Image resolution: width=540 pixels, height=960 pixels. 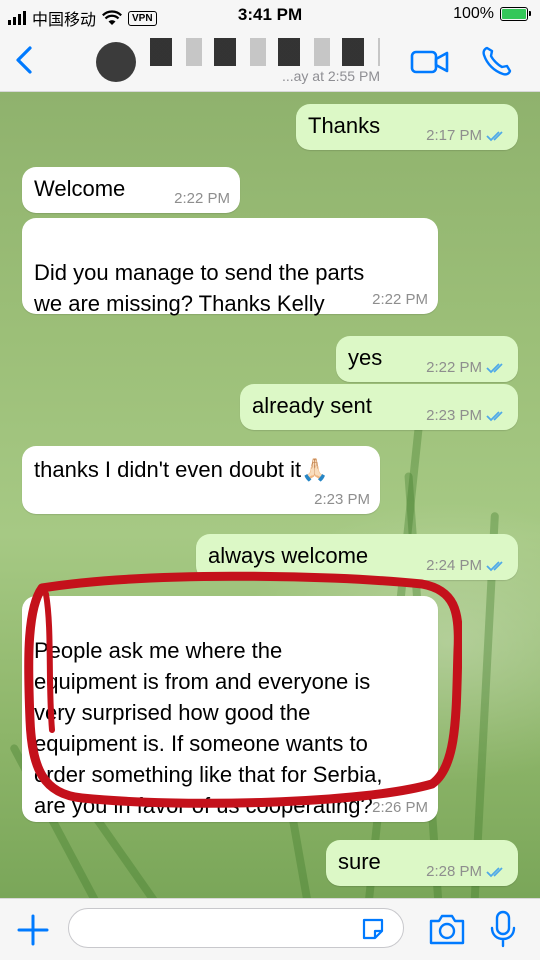 I want to click on message-text: thanks I didn't even doubt it🙏🏻, so click(x=181, y=469).